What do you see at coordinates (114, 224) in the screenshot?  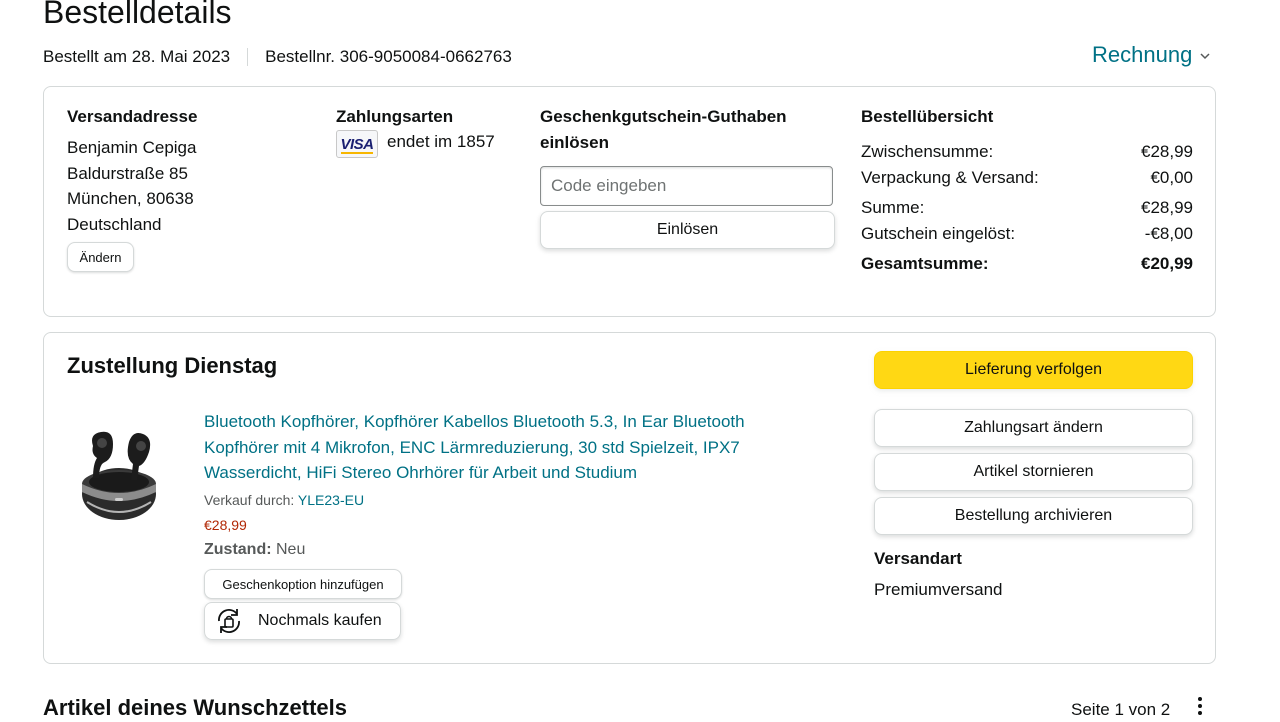 I see `address-line: Deutschland` at bounding box center [114, 224].